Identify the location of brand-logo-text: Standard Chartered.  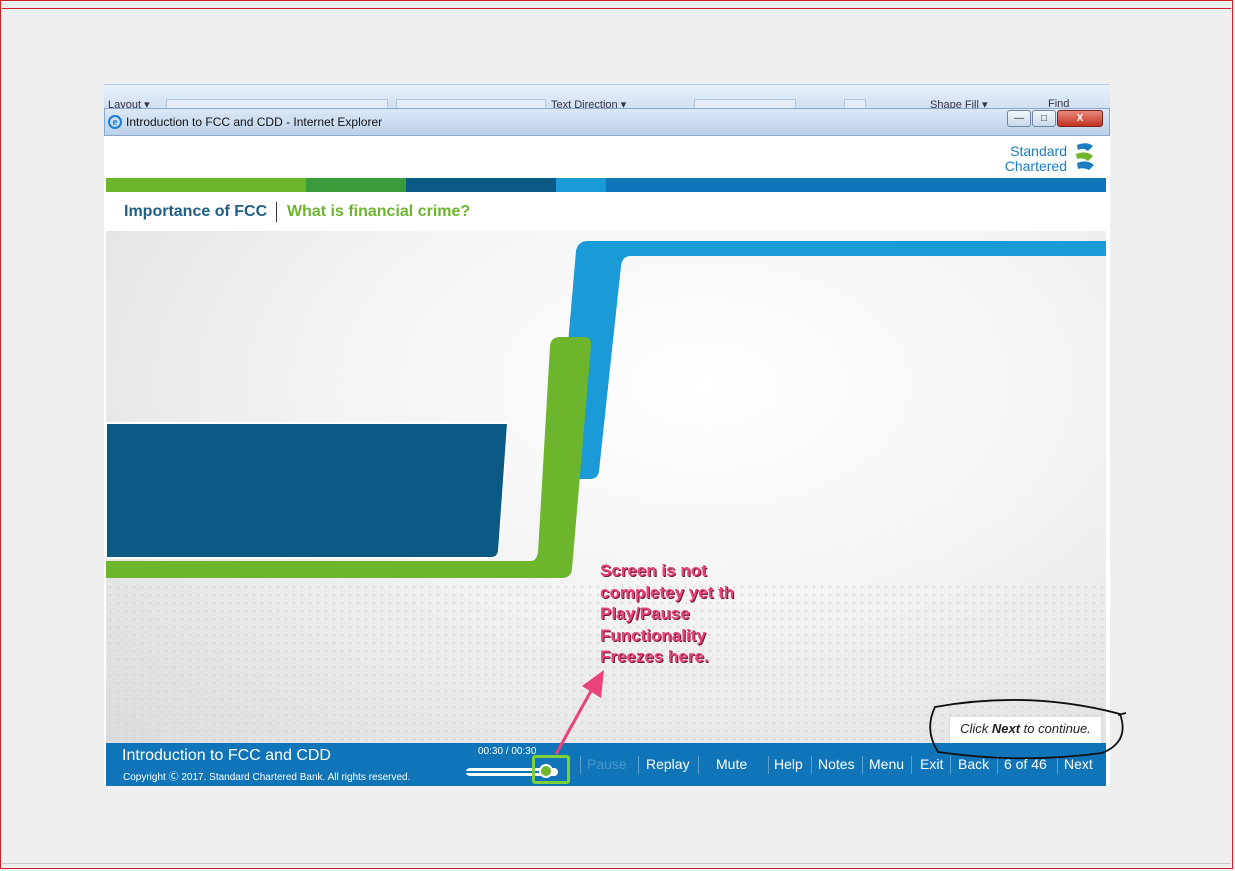
(1036, 159).